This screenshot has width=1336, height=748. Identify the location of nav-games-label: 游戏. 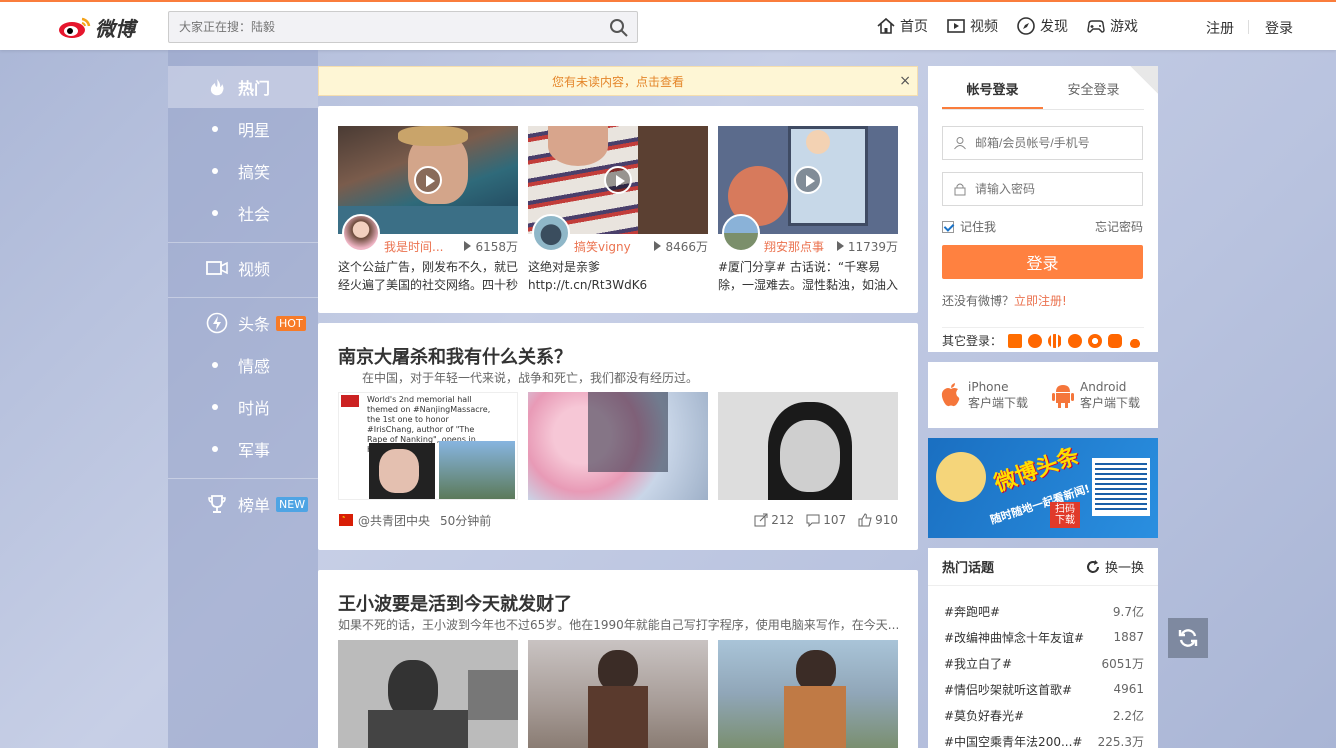
(1124, 27).